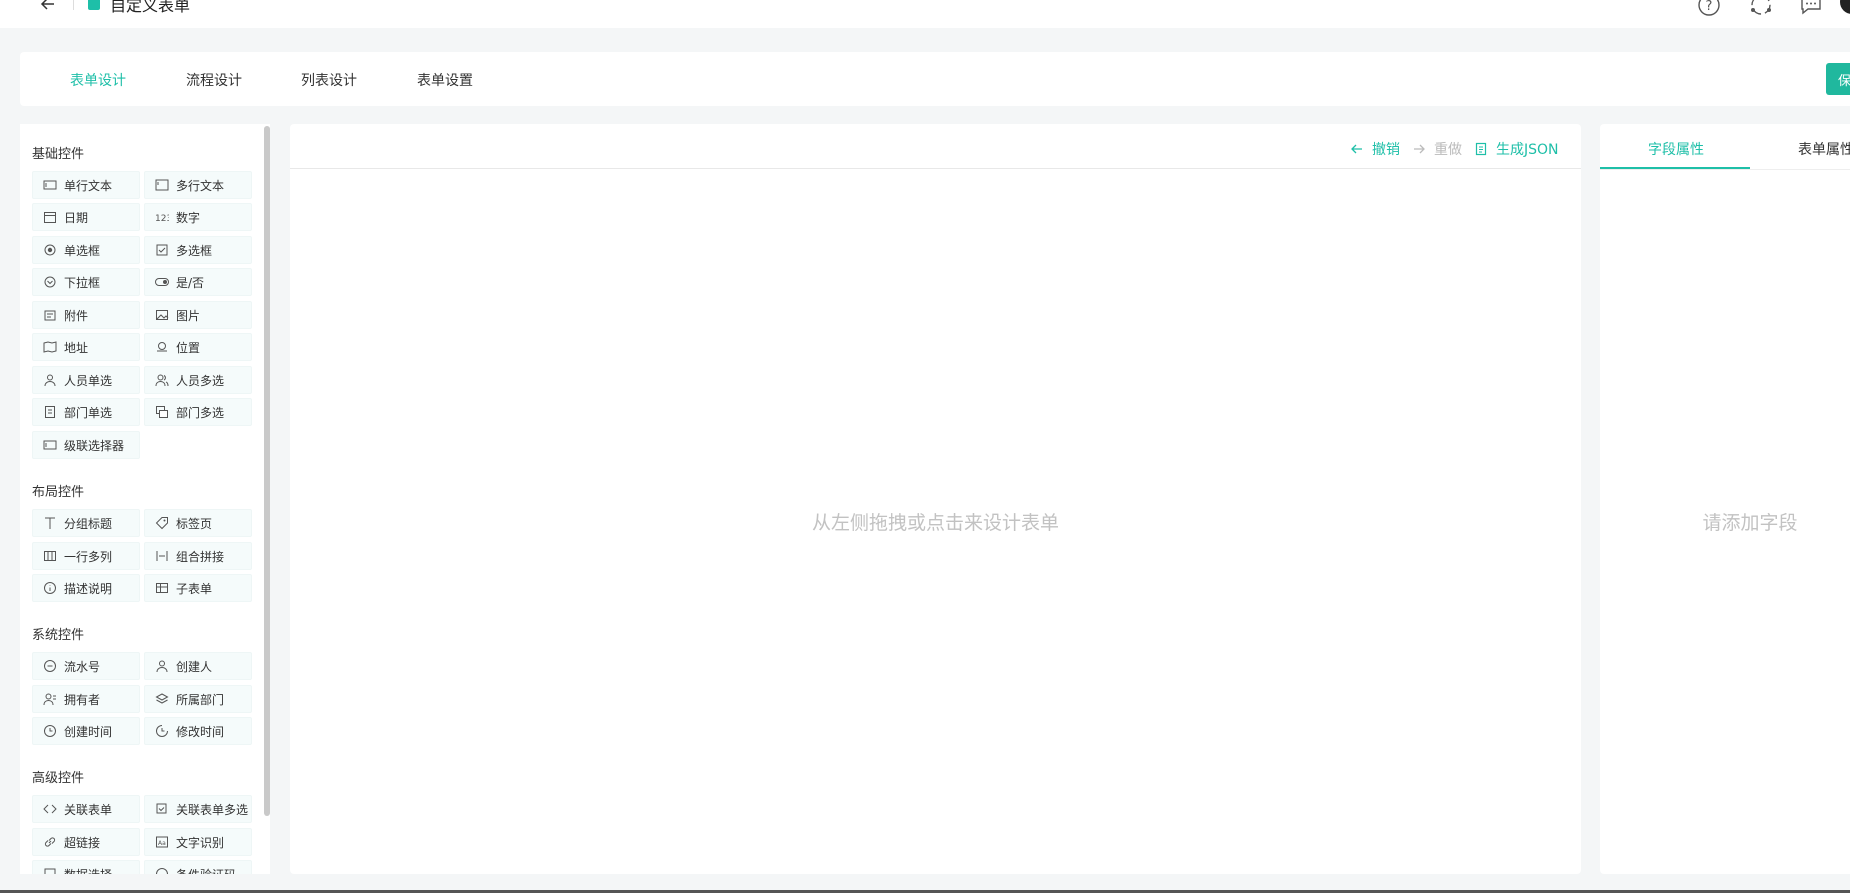 The image size is (1850, 893). Describe the element at coordinates (1750, 523) in the screenshot. I see `properties-empty-hint: 请添加字段` at that location.